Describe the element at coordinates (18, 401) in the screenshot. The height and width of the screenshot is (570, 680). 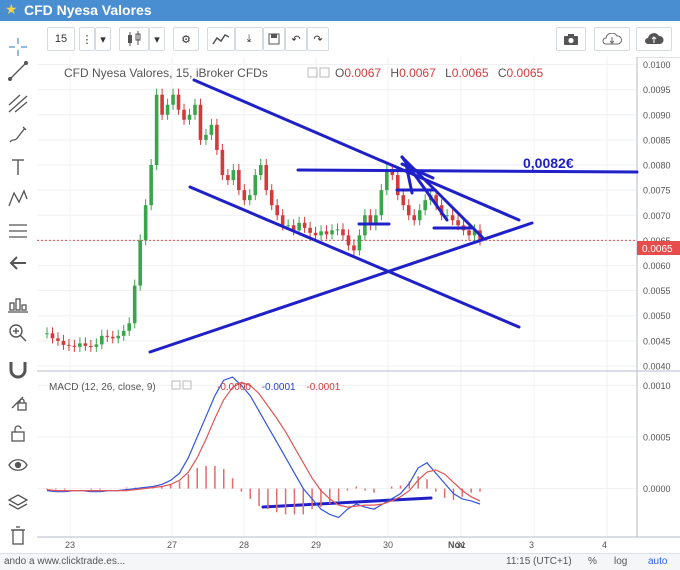
I see `lock-drawings-icon` at that location.